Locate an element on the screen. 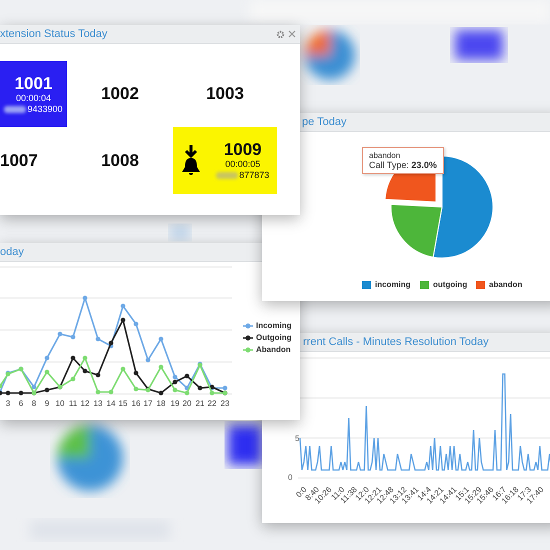 This screenshot has height=550, width=550. axis-label: 5 is located at coordinates (297, 438).